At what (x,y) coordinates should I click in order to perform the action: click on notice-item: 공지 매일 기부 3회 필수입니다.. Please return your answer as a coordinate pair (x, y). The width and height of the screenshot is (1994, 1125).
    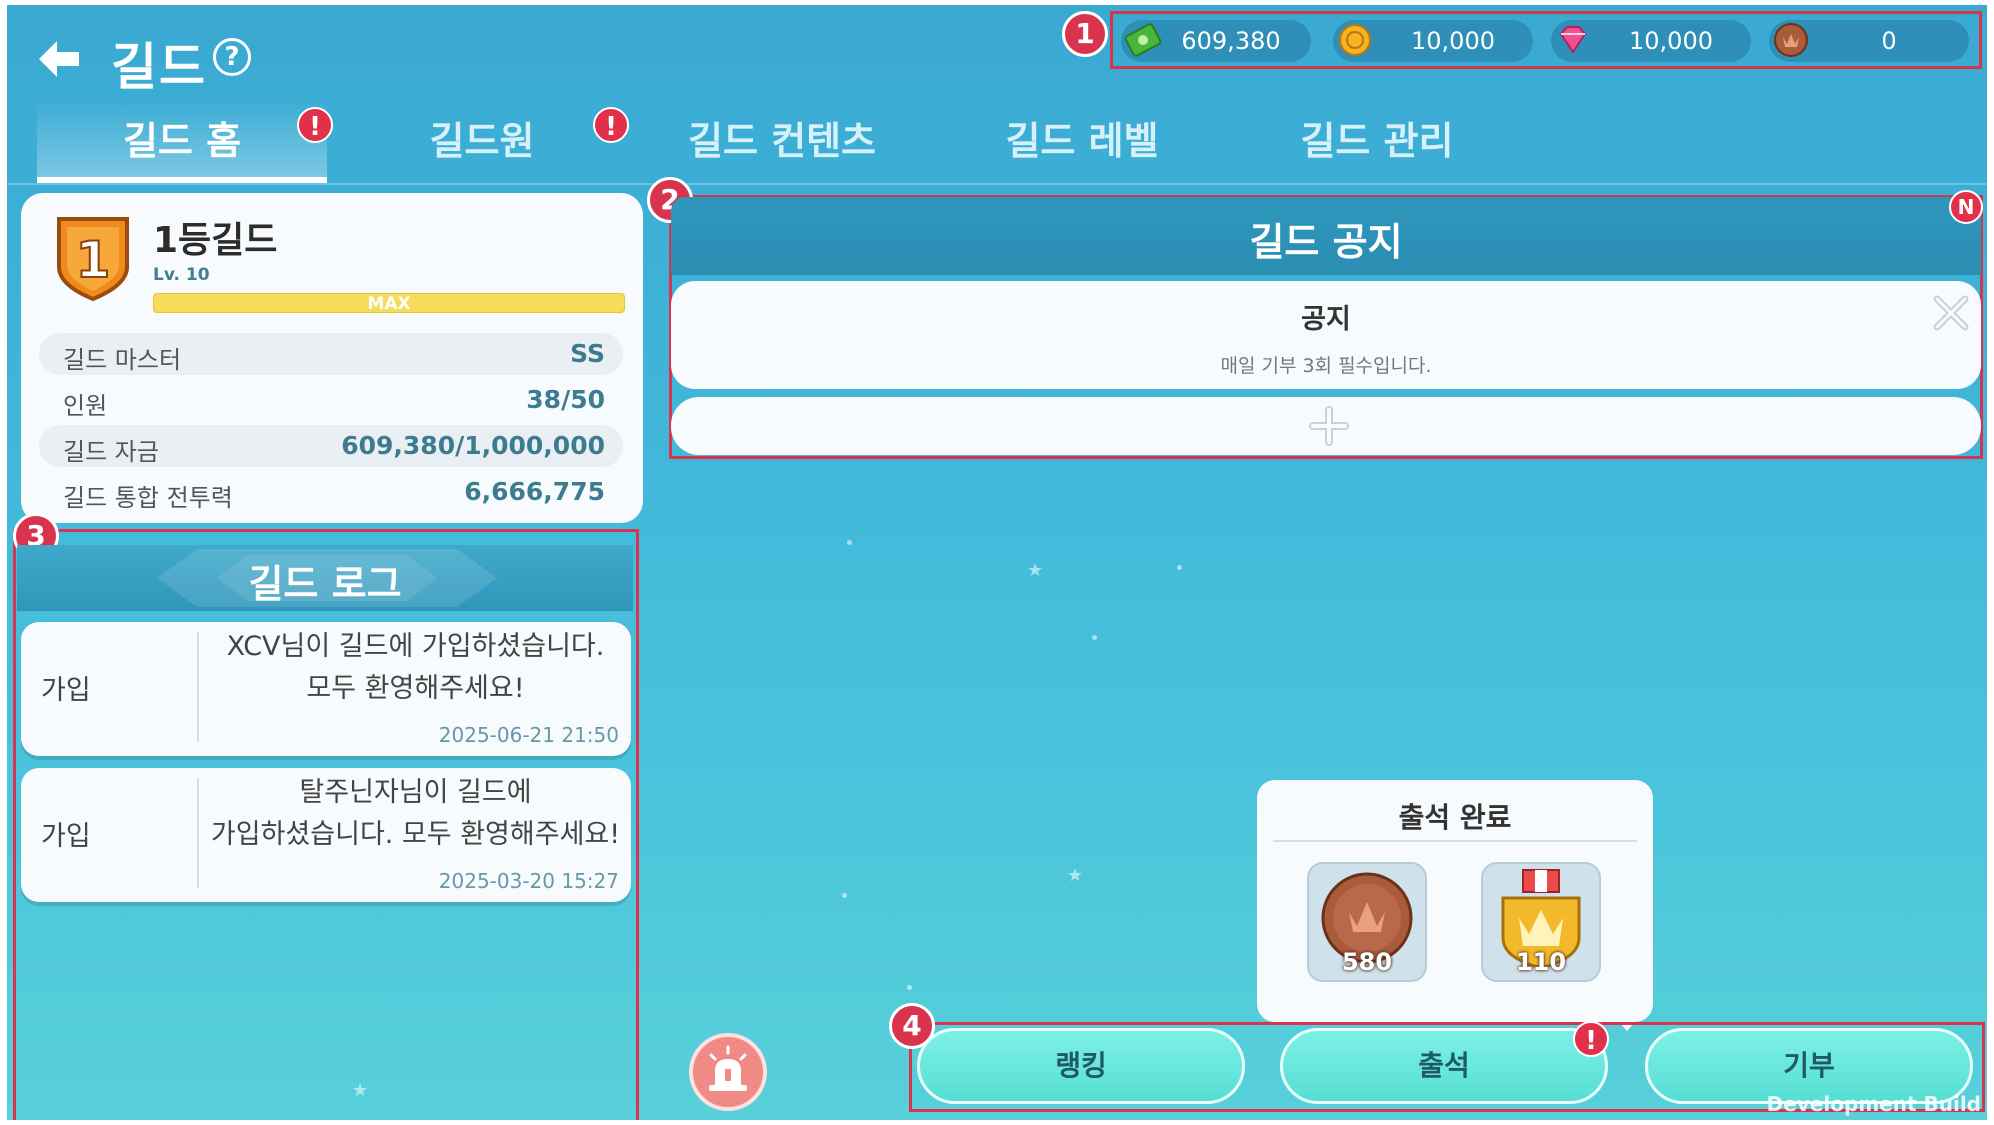
    Looking at the image, I should click on (1326, 335).